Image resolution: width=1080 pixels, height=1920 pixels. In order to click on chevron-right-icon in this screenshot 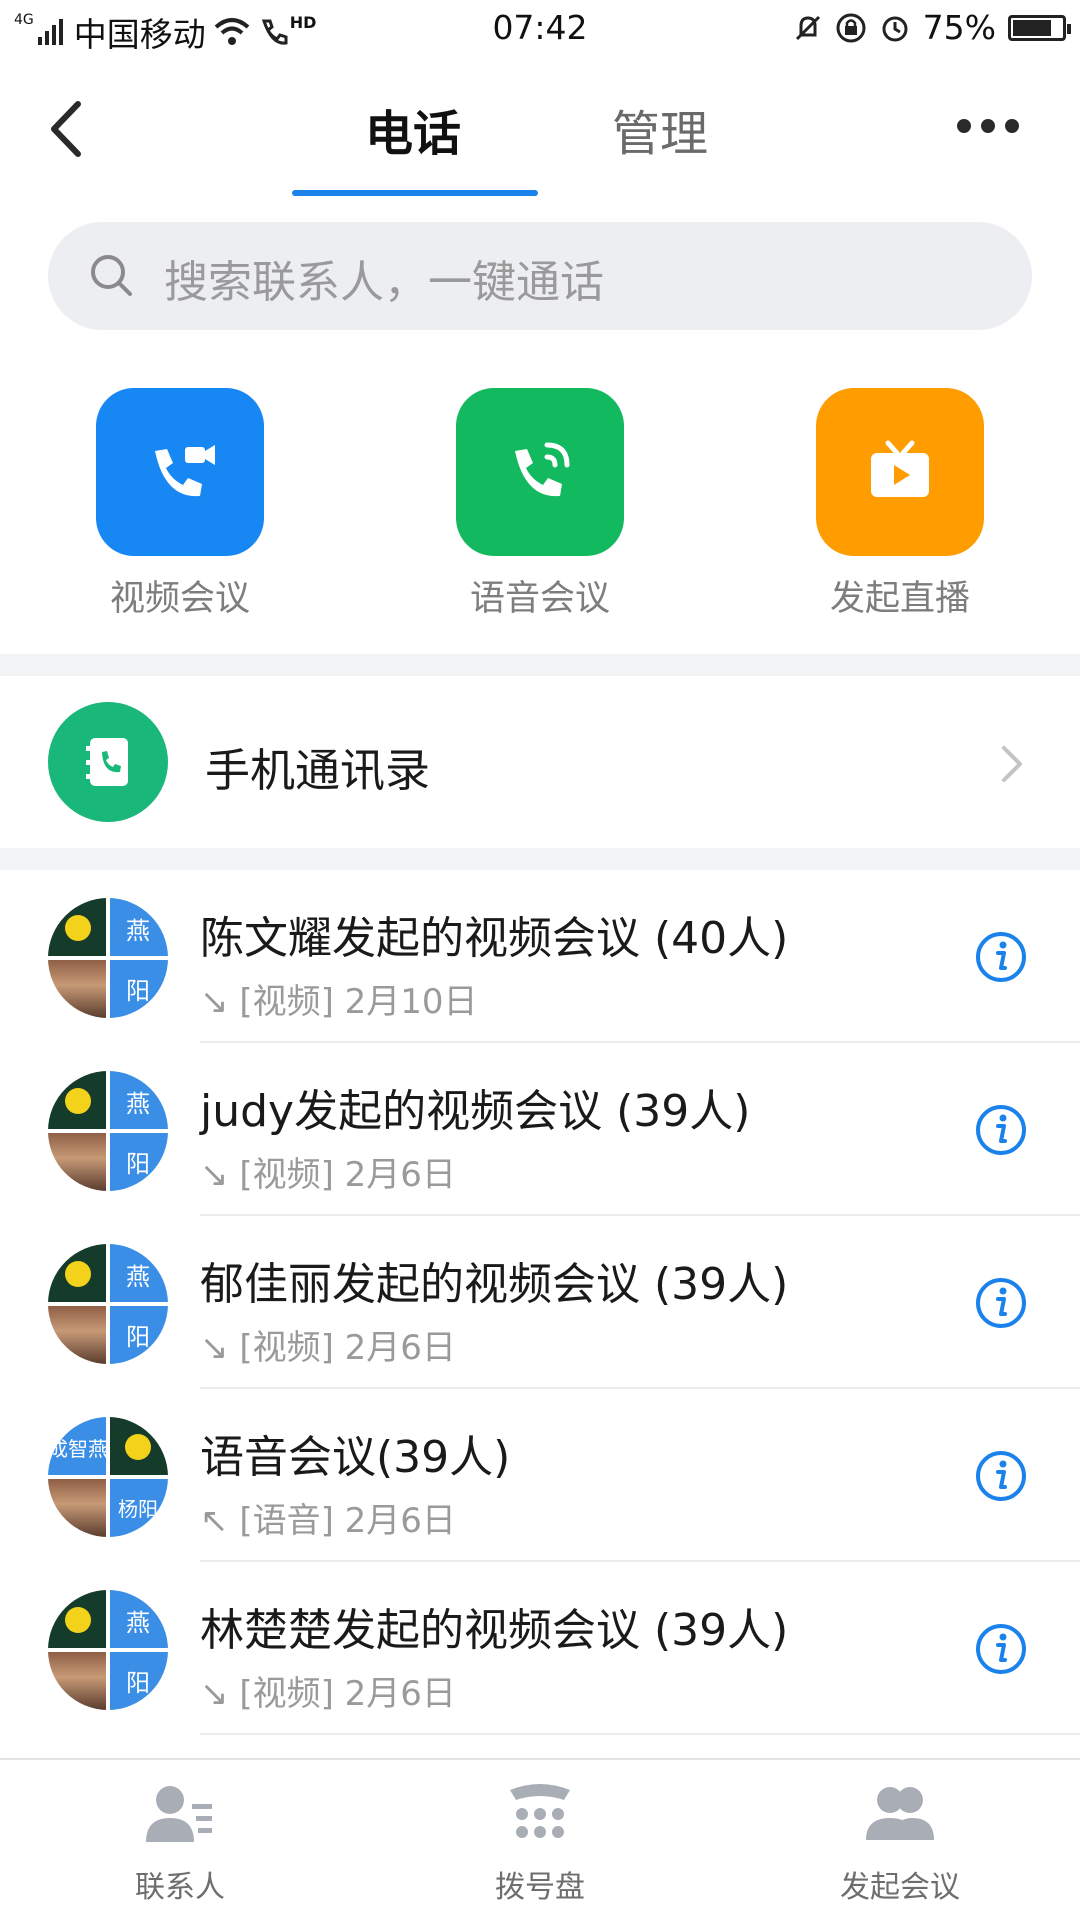, I will do `click(1012, 764)`.